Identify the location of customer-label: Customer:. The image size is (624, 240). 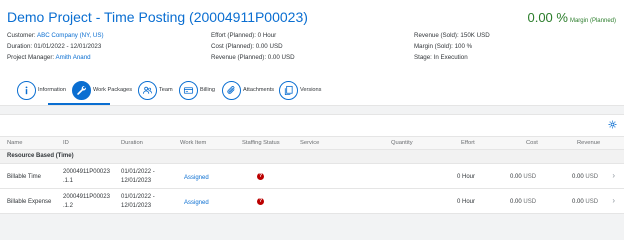
(21, 35).